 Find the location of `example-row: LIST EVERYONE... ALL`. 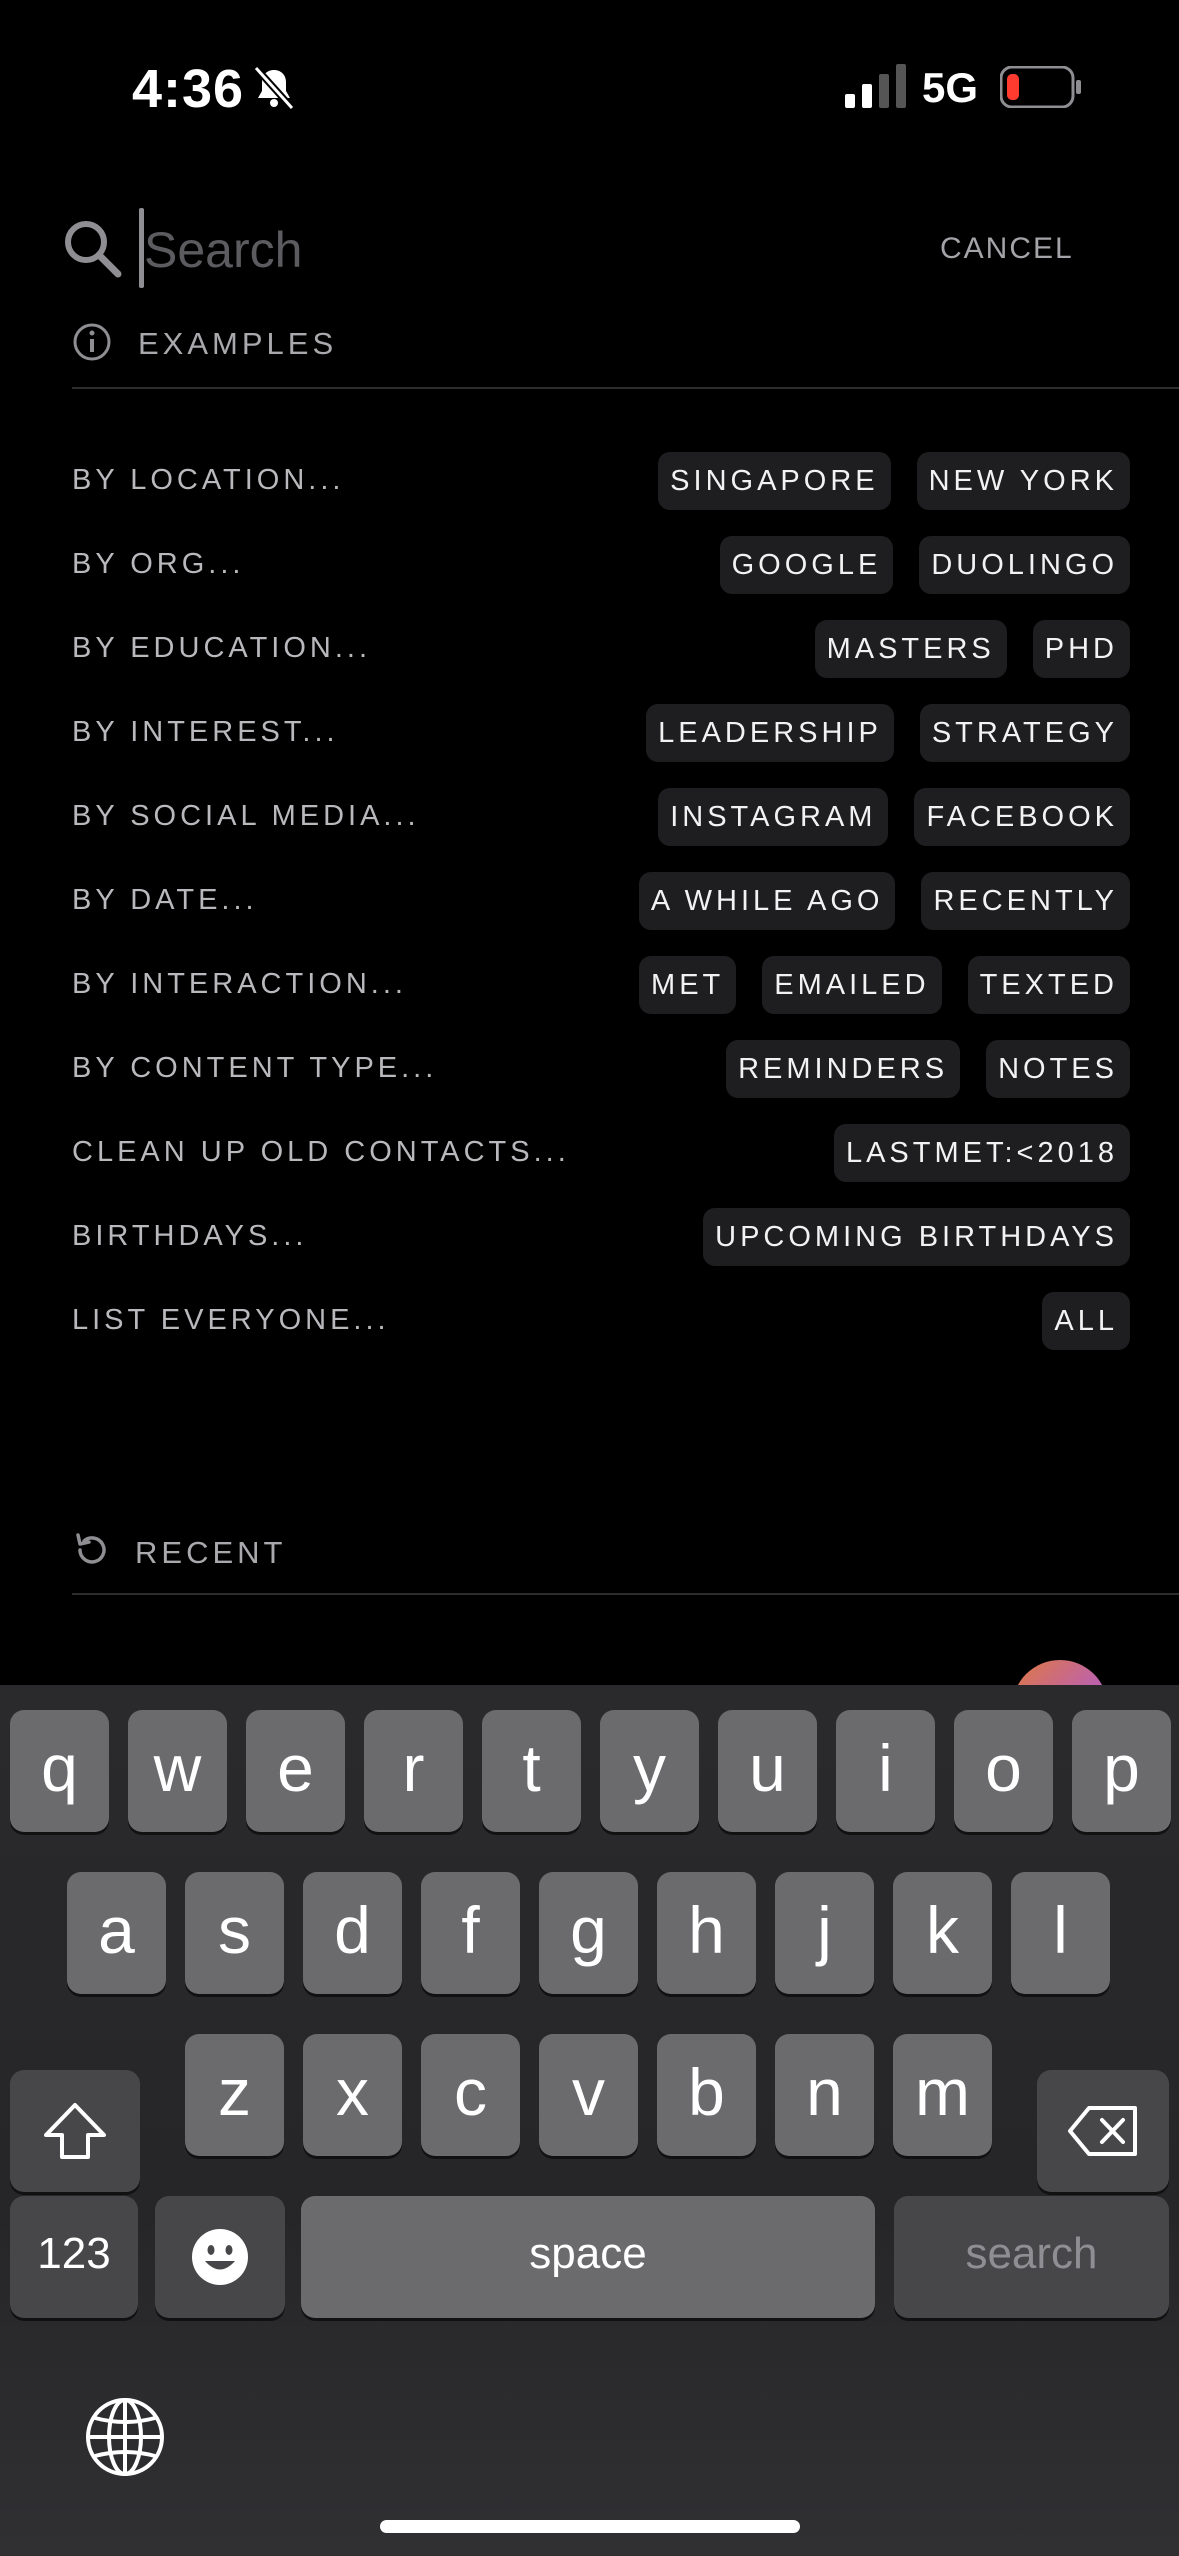

example-row: LIST EVERYONE... ALL is located at coordinates (601, 1321).